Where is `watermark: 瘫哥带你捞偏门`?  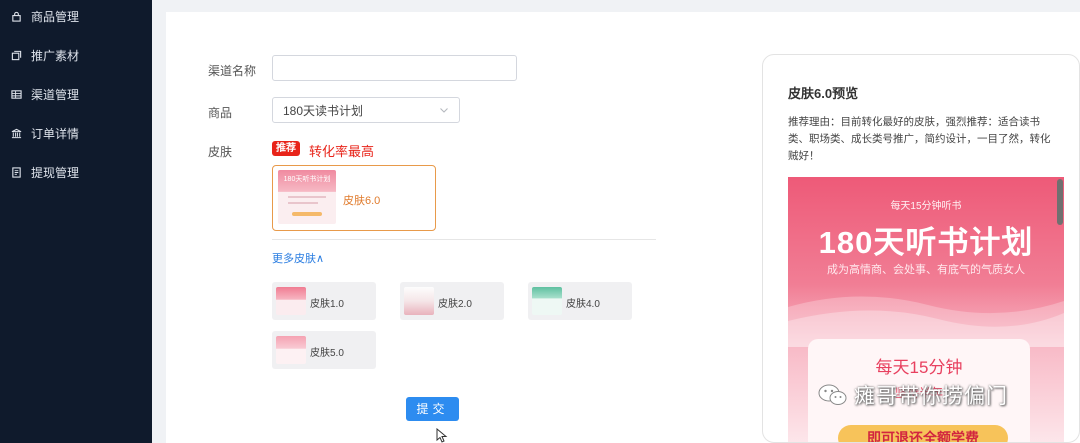
watermark: 瘫哥带你捞偏门 is located at coordinates (913, 395).